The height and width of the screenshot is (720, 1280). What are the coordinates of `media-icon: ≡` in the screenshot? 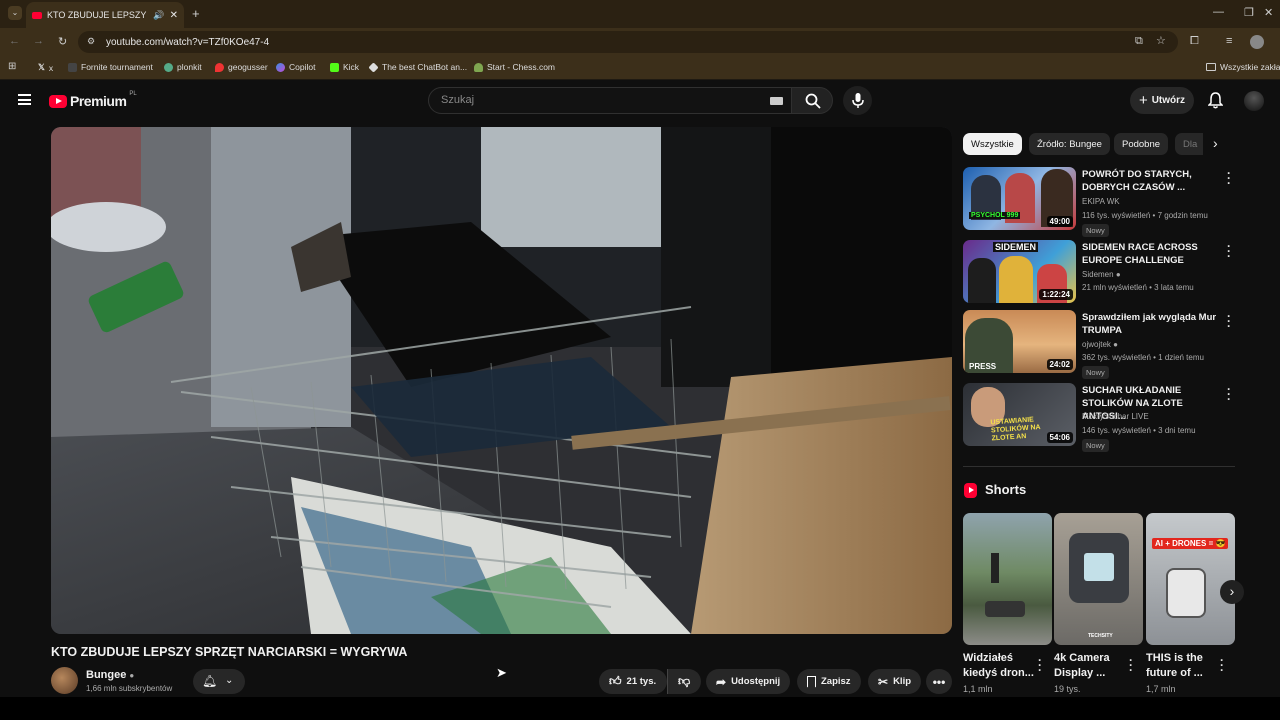 It's located at (1229, 41).